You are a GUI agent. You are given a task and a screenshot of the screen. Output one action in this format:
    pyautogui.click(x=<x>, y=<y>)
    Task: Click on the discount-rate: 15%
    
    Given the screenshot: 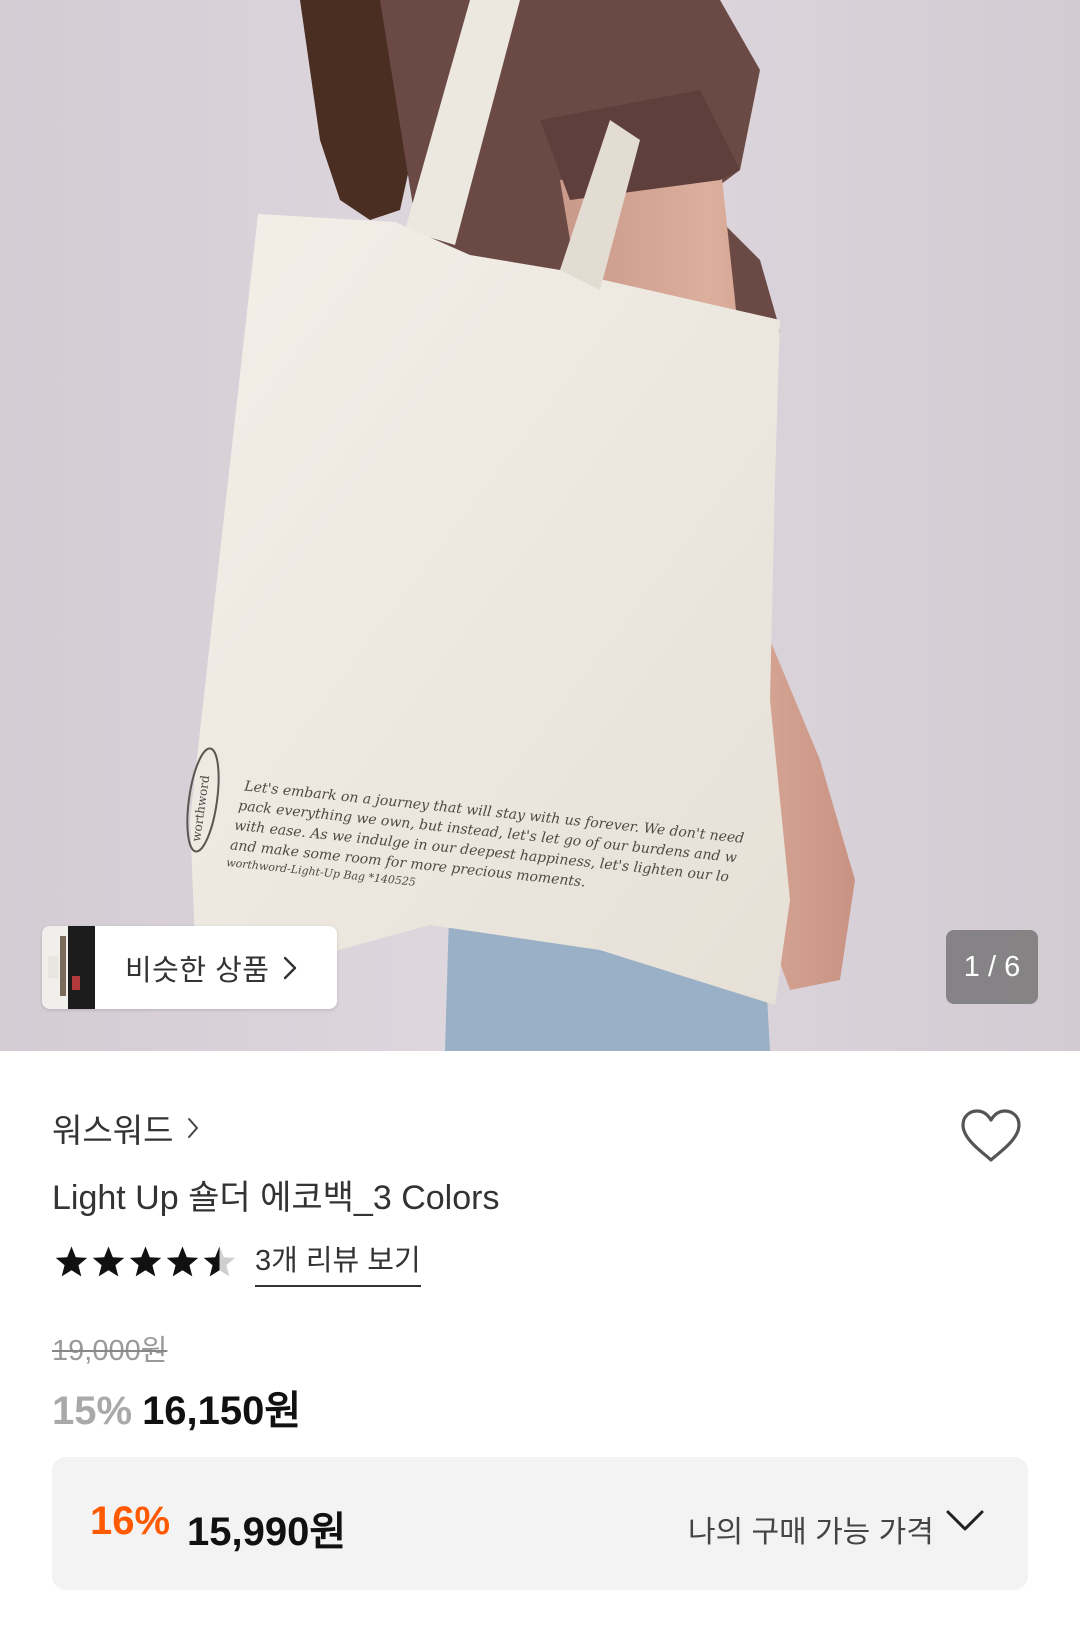 What is the action you would take?
    pyautogui.click(x=92, y=1411)
    